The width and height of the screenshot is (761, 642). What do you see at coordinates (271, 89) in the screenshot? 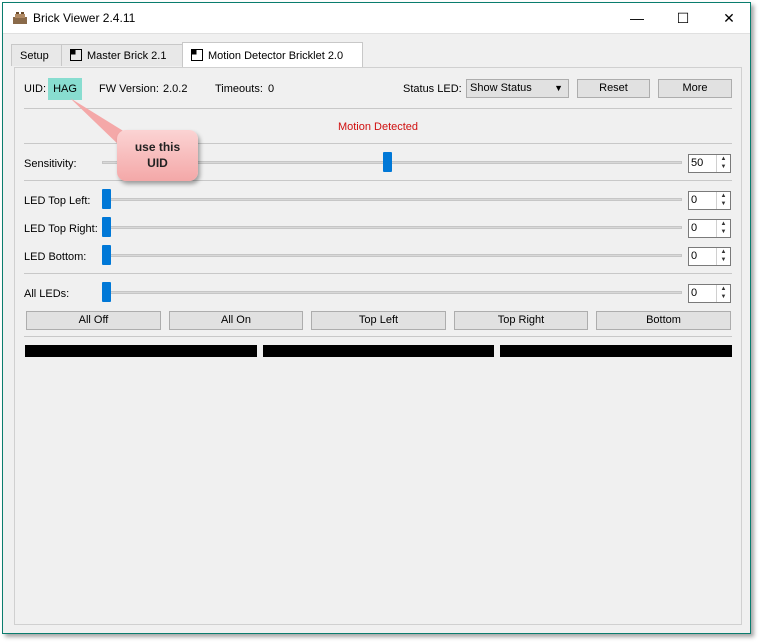
I see `timeouts-value: 0` at bounding box center [271, 89].